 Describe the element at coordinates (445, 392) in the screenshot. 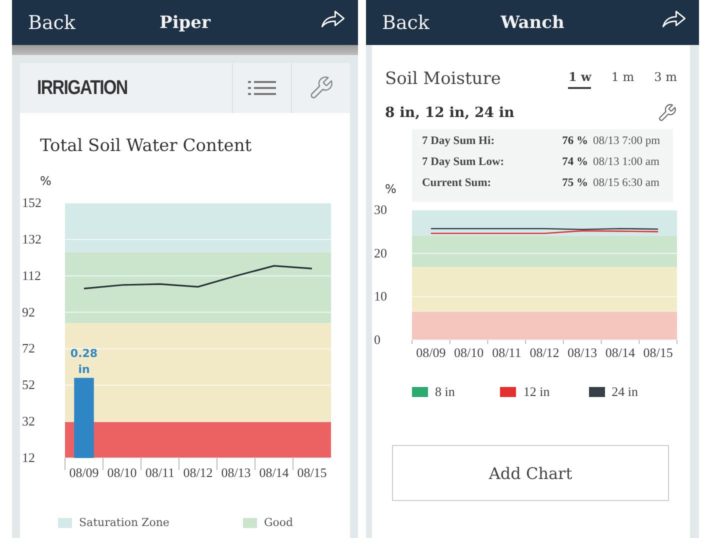

I see `legend-label: 8 in` at that location.